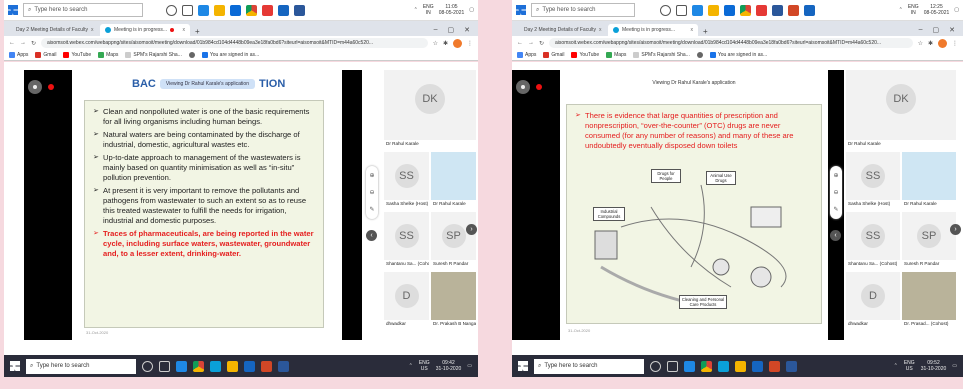 The image size is (963, 389). What do you see at coordinates (585, 55) in the screenshot?
I see `bookmark-youtube: YouTube` at bounding box center [585, 55].